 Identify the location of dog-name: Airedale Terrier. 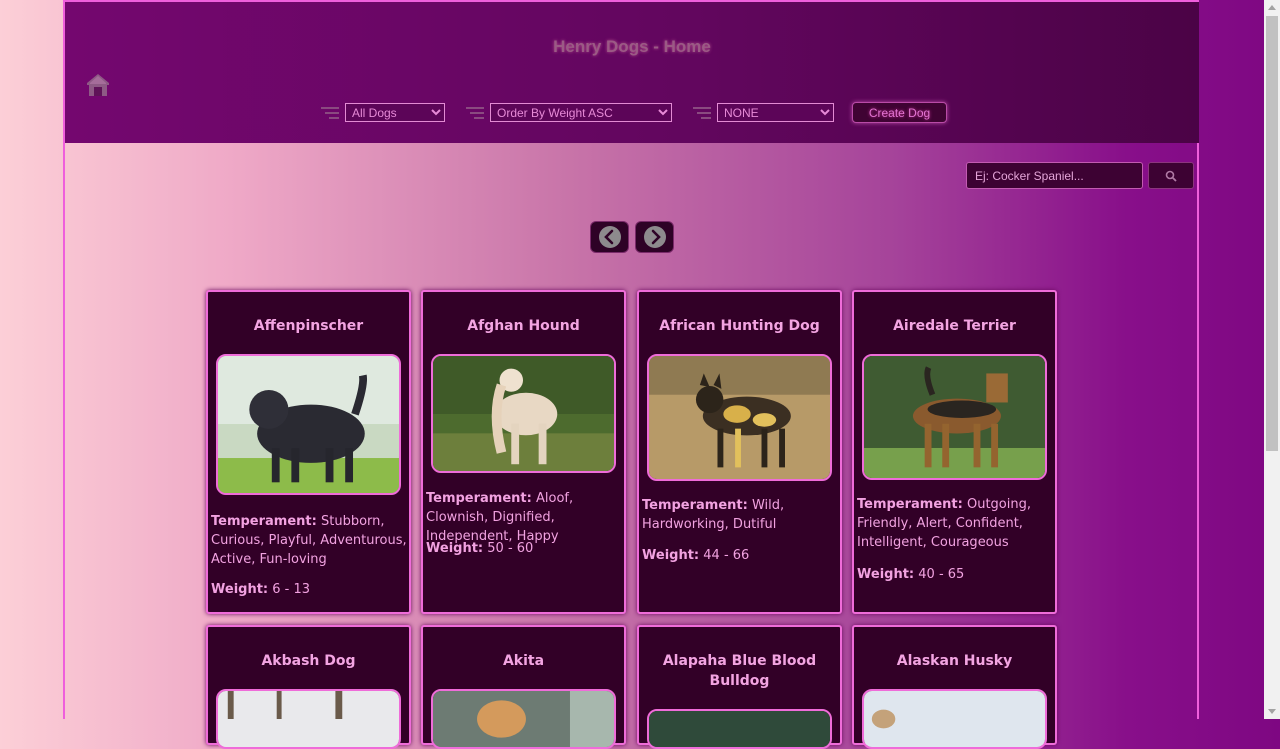
(954, 326).